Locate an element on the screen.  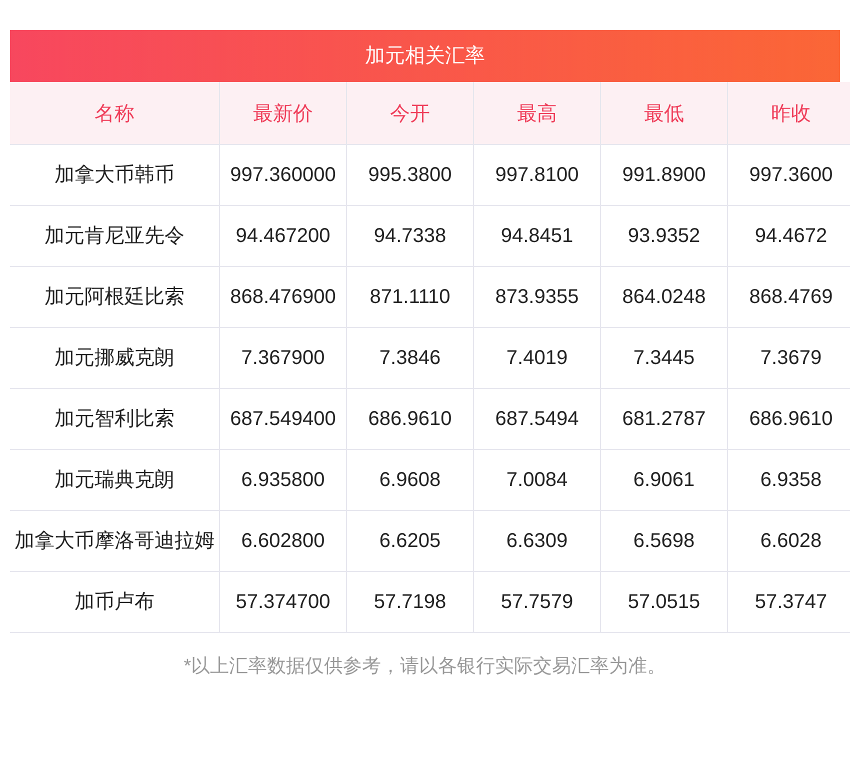
table-cell: 6.6205 is located at coordinates (410, 541).